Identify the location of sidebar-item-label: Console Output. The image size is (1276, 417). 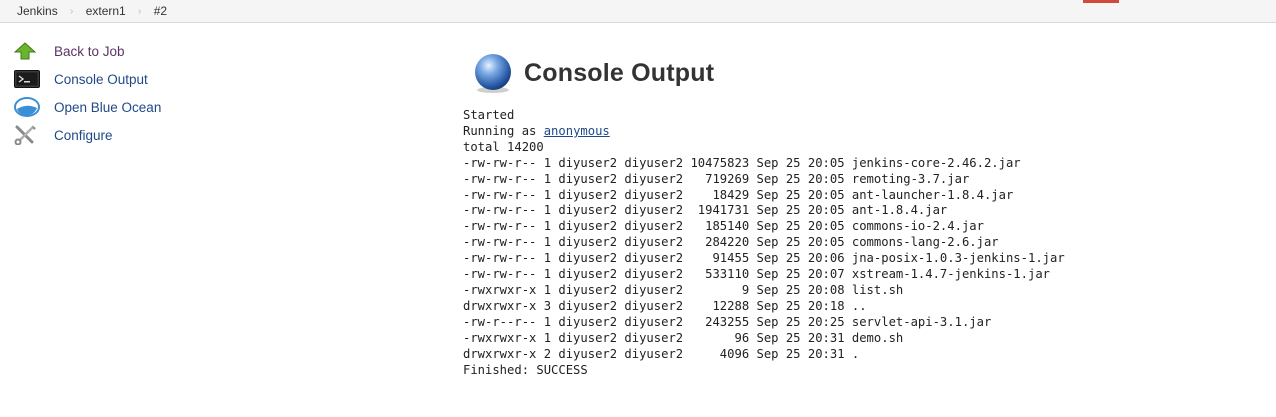
(101, 79).